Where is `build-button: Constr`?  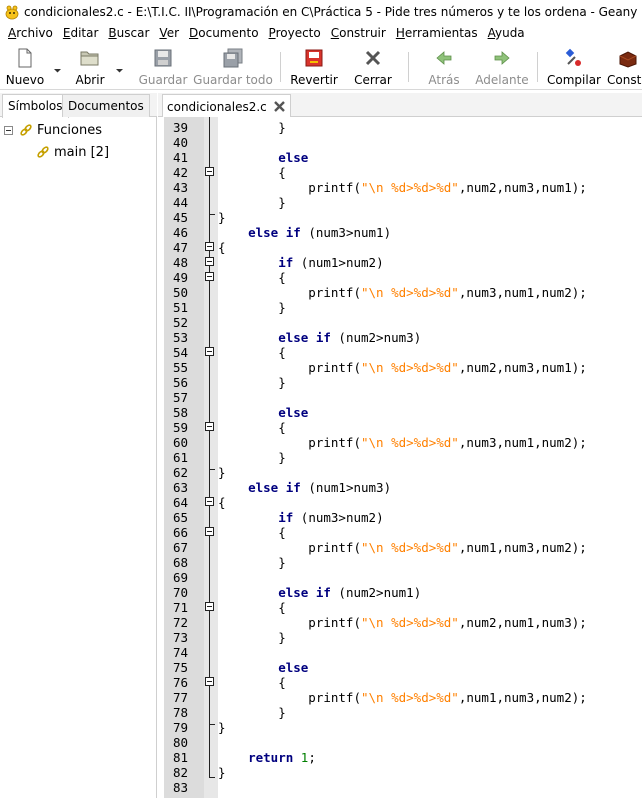
build-button: Constr is located at coordinates (624, 68).